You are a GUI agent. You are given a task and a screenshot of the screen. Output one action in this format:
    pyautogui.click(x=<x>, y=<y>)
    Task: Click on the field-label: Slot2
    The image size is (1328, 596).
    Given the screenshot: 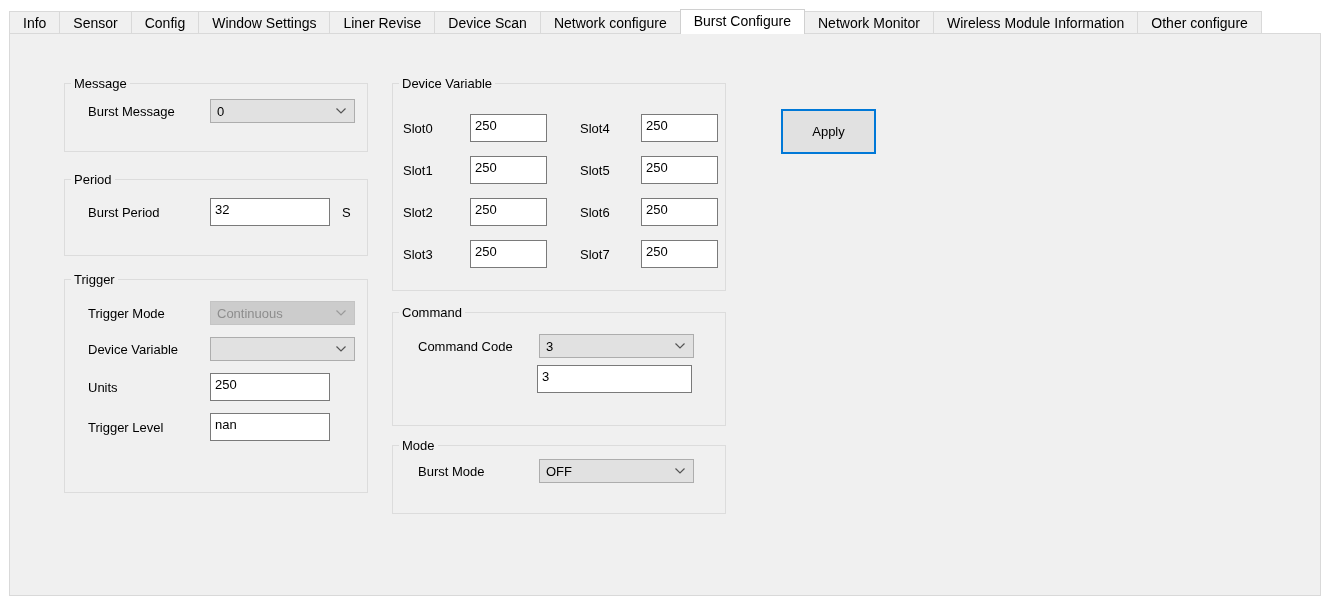 What is the action you would take?
    pyautogui.click(x=418, y=212)
    